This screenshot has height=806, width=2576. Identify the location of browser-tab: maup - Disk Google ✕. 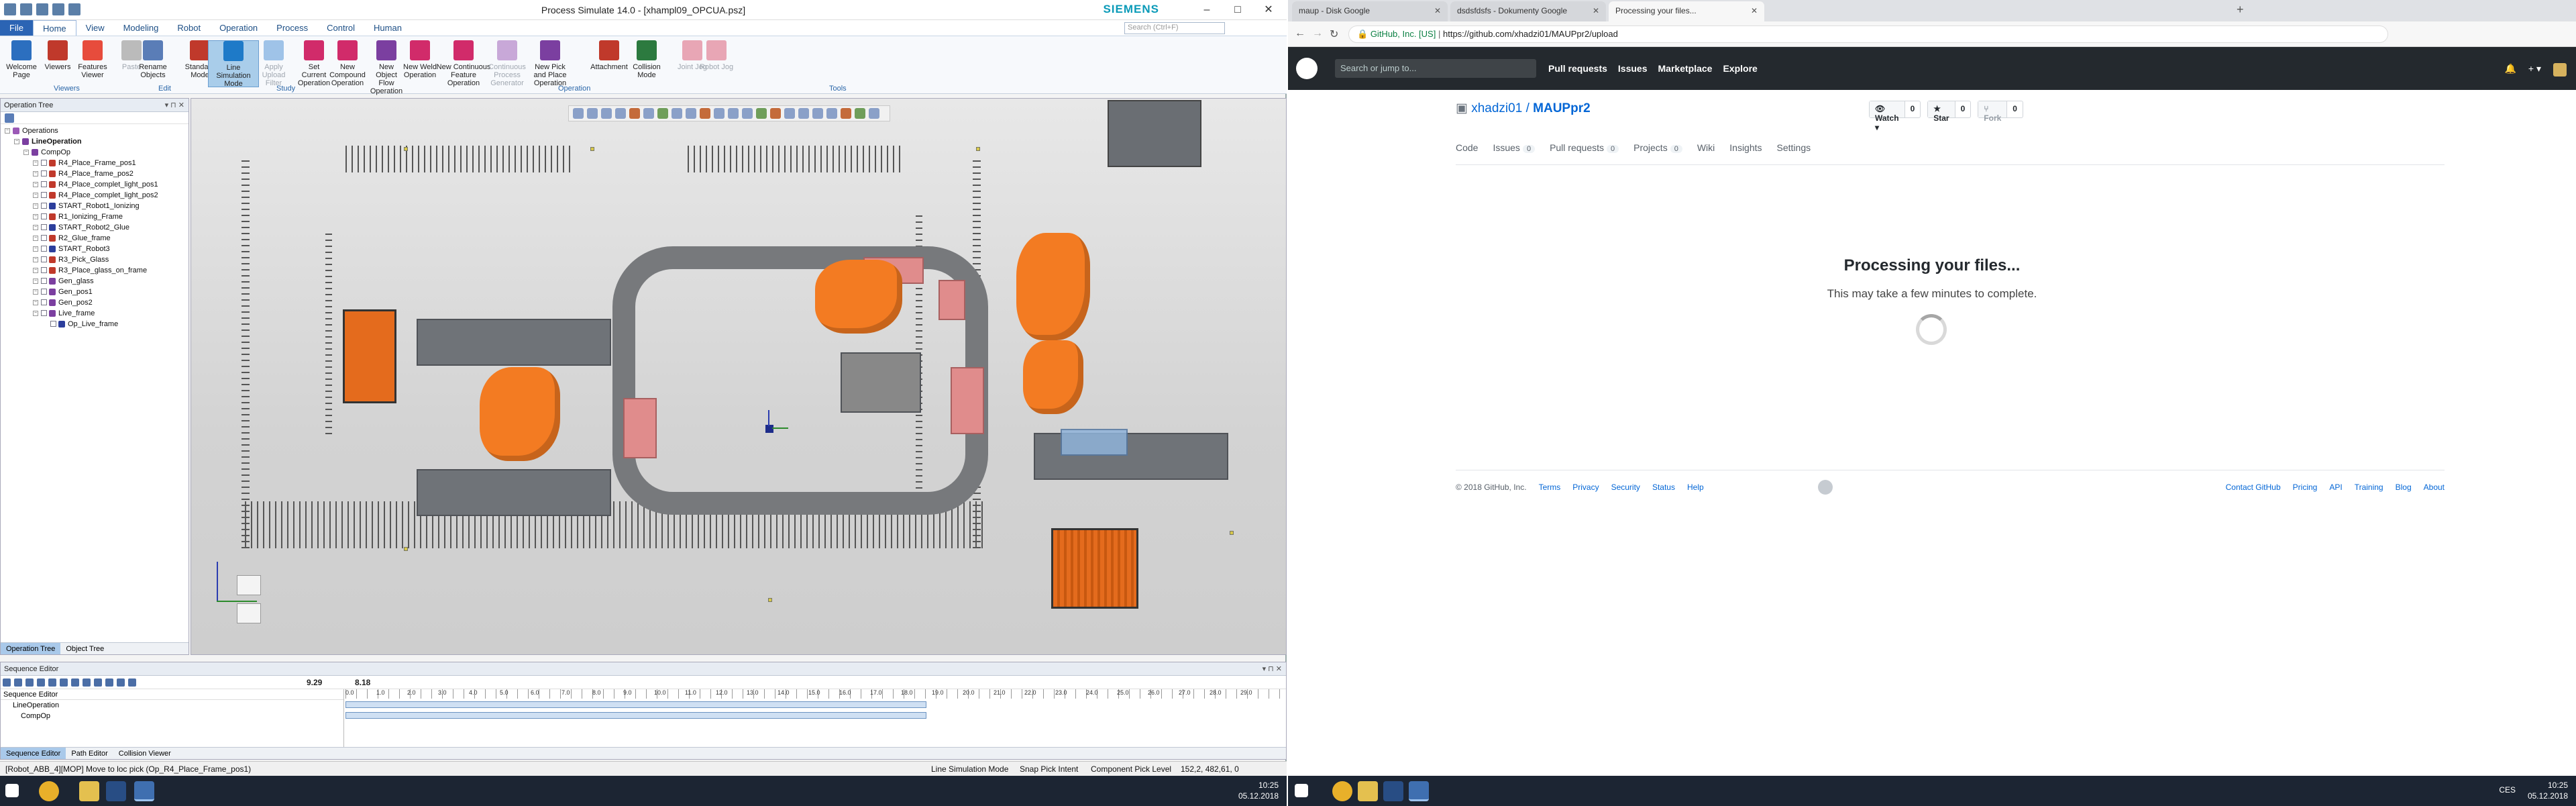
(1370, 11).